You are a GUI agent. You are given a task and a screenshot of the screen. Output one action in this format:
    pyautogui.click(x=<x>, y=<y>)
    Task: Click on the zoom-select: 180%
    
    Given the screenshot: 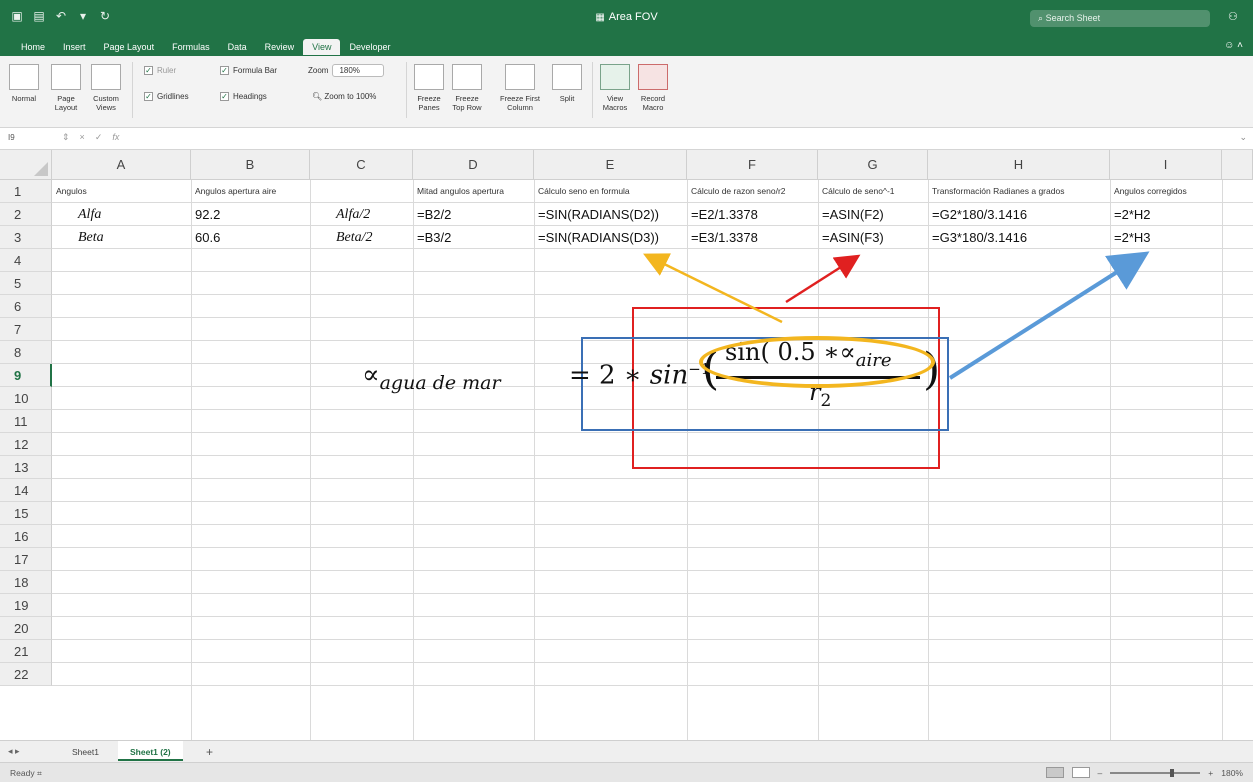 What is the action you would take?
    pyautogui.click(x=358, y=70)
    